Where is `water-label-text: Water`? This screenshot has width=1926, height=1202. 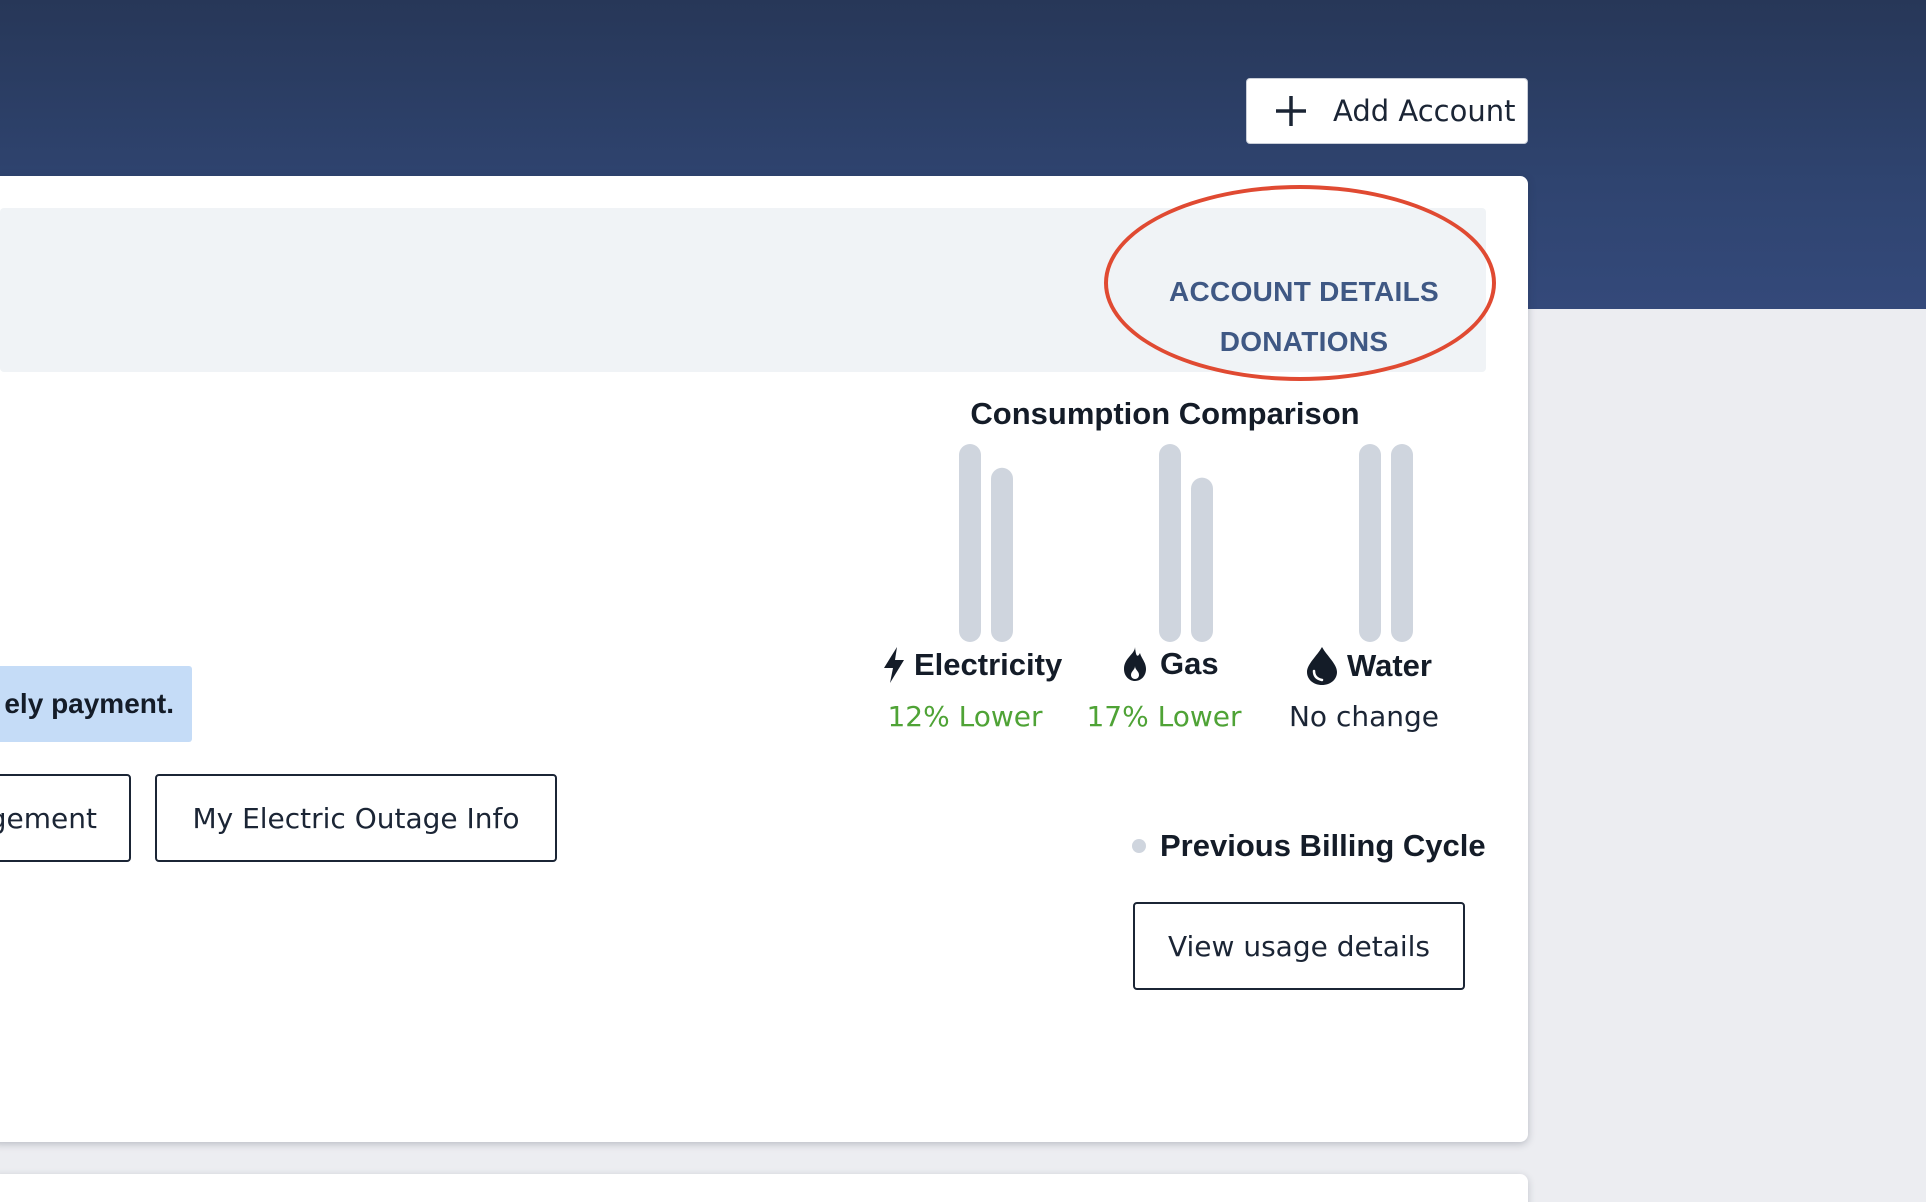
water-label-text: Water is located at coordinates (1389, 665).